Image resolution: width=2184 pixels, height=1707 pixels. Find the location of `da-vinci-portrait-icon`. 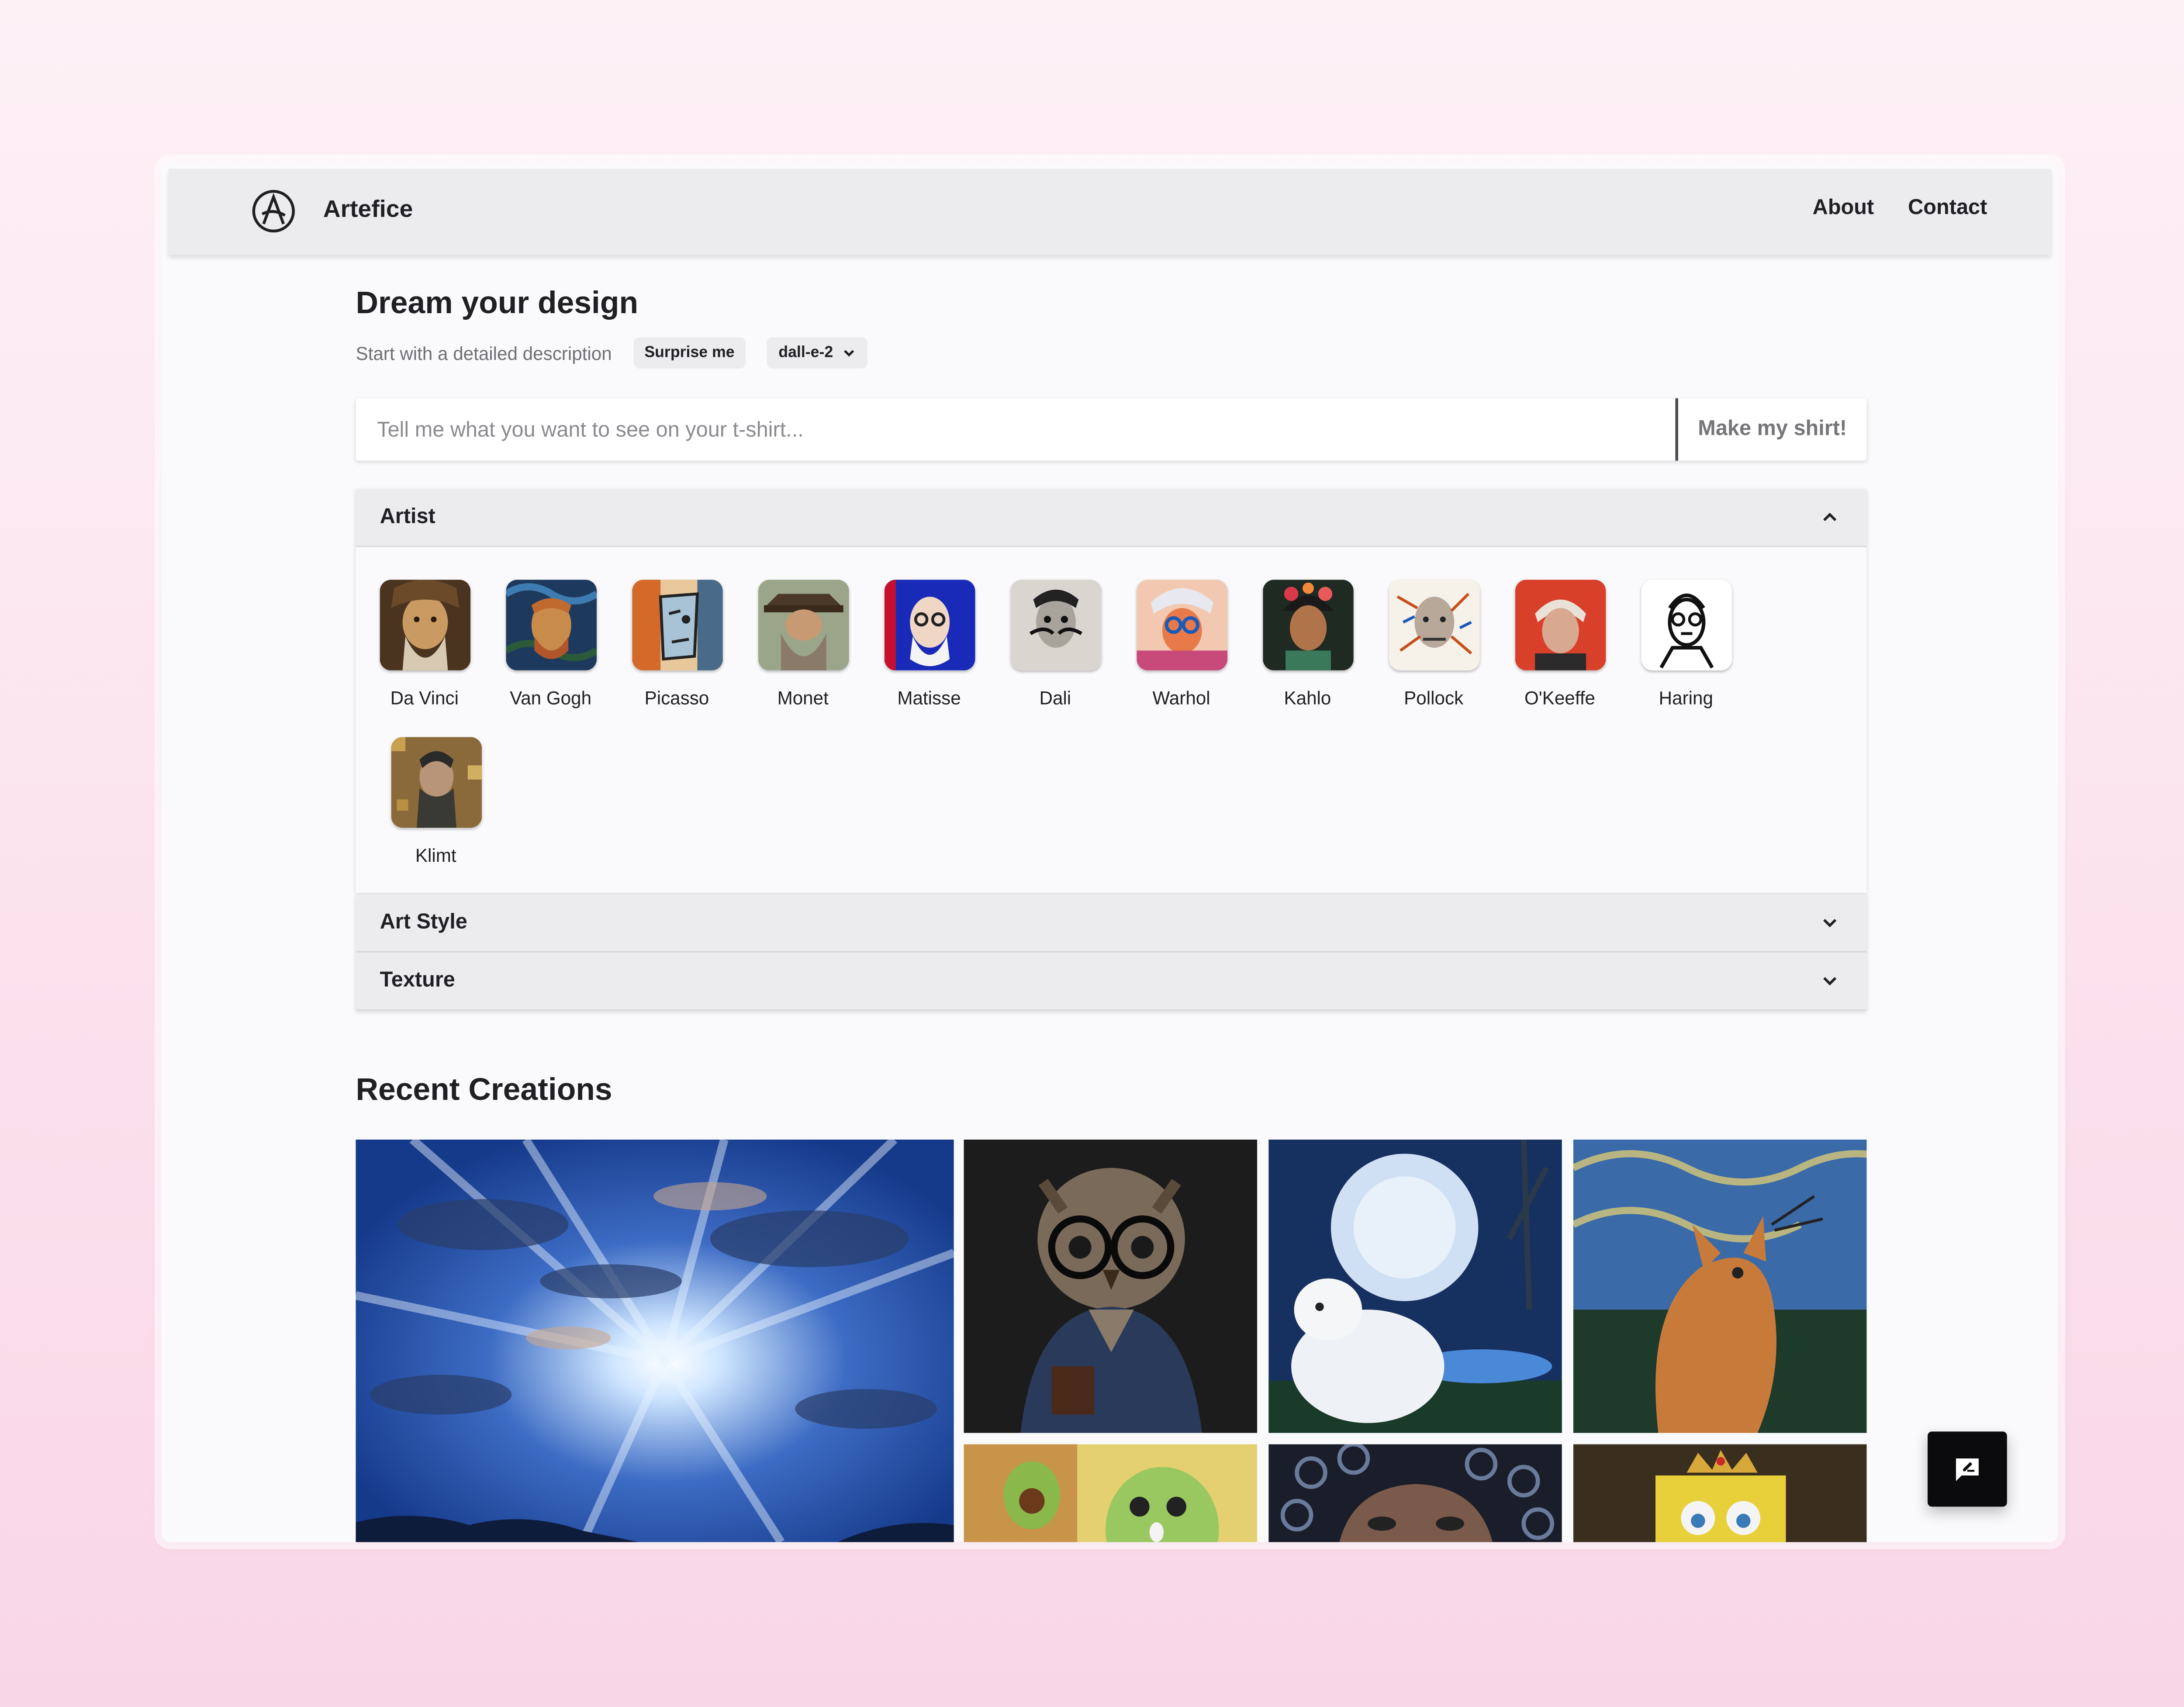

da-vinci-portrait-icon is located at coordinates (424, 625).